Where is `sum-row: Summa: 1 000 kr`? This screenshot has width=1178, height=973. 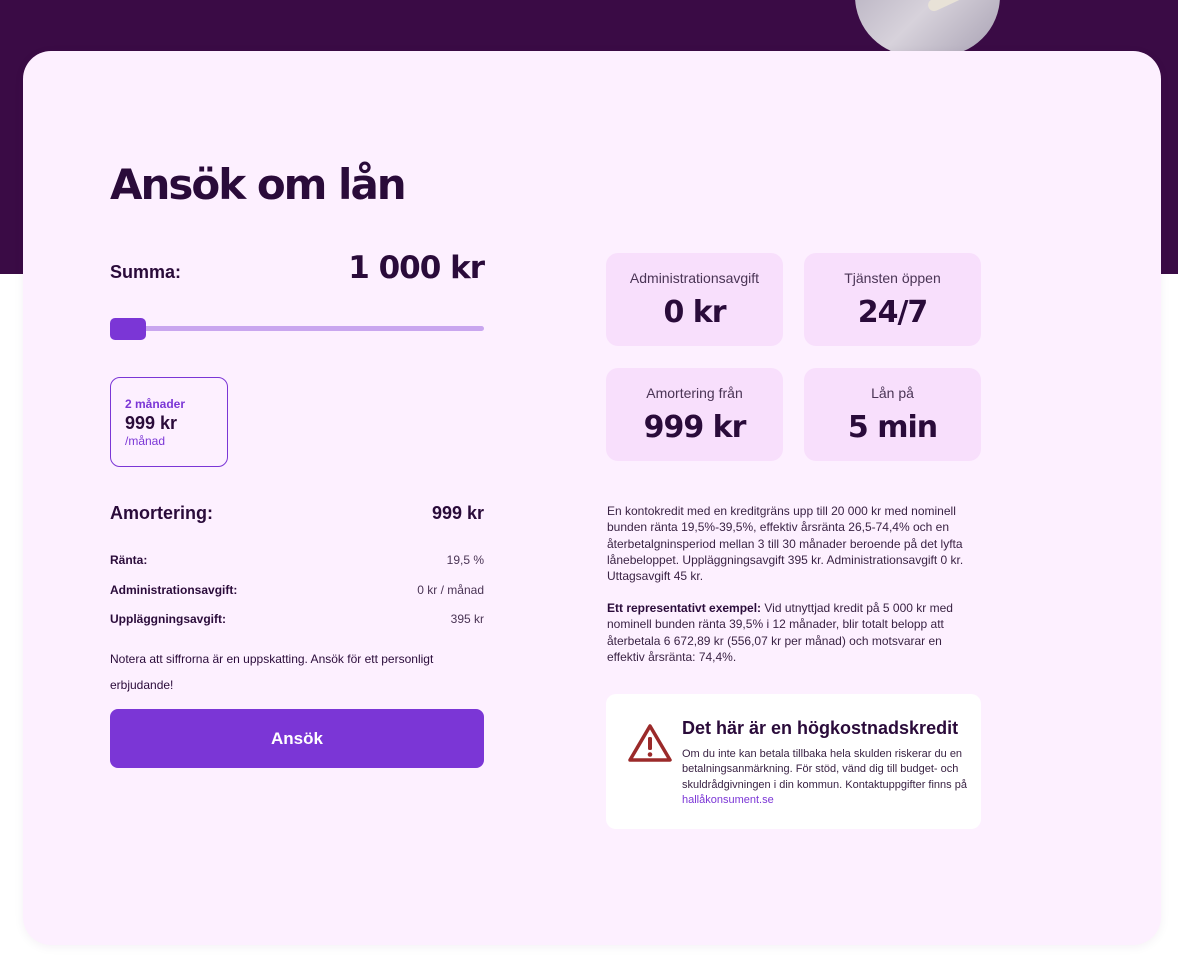 sum-row: Summa: 1 000 kr is located at coordinates (297, 268).